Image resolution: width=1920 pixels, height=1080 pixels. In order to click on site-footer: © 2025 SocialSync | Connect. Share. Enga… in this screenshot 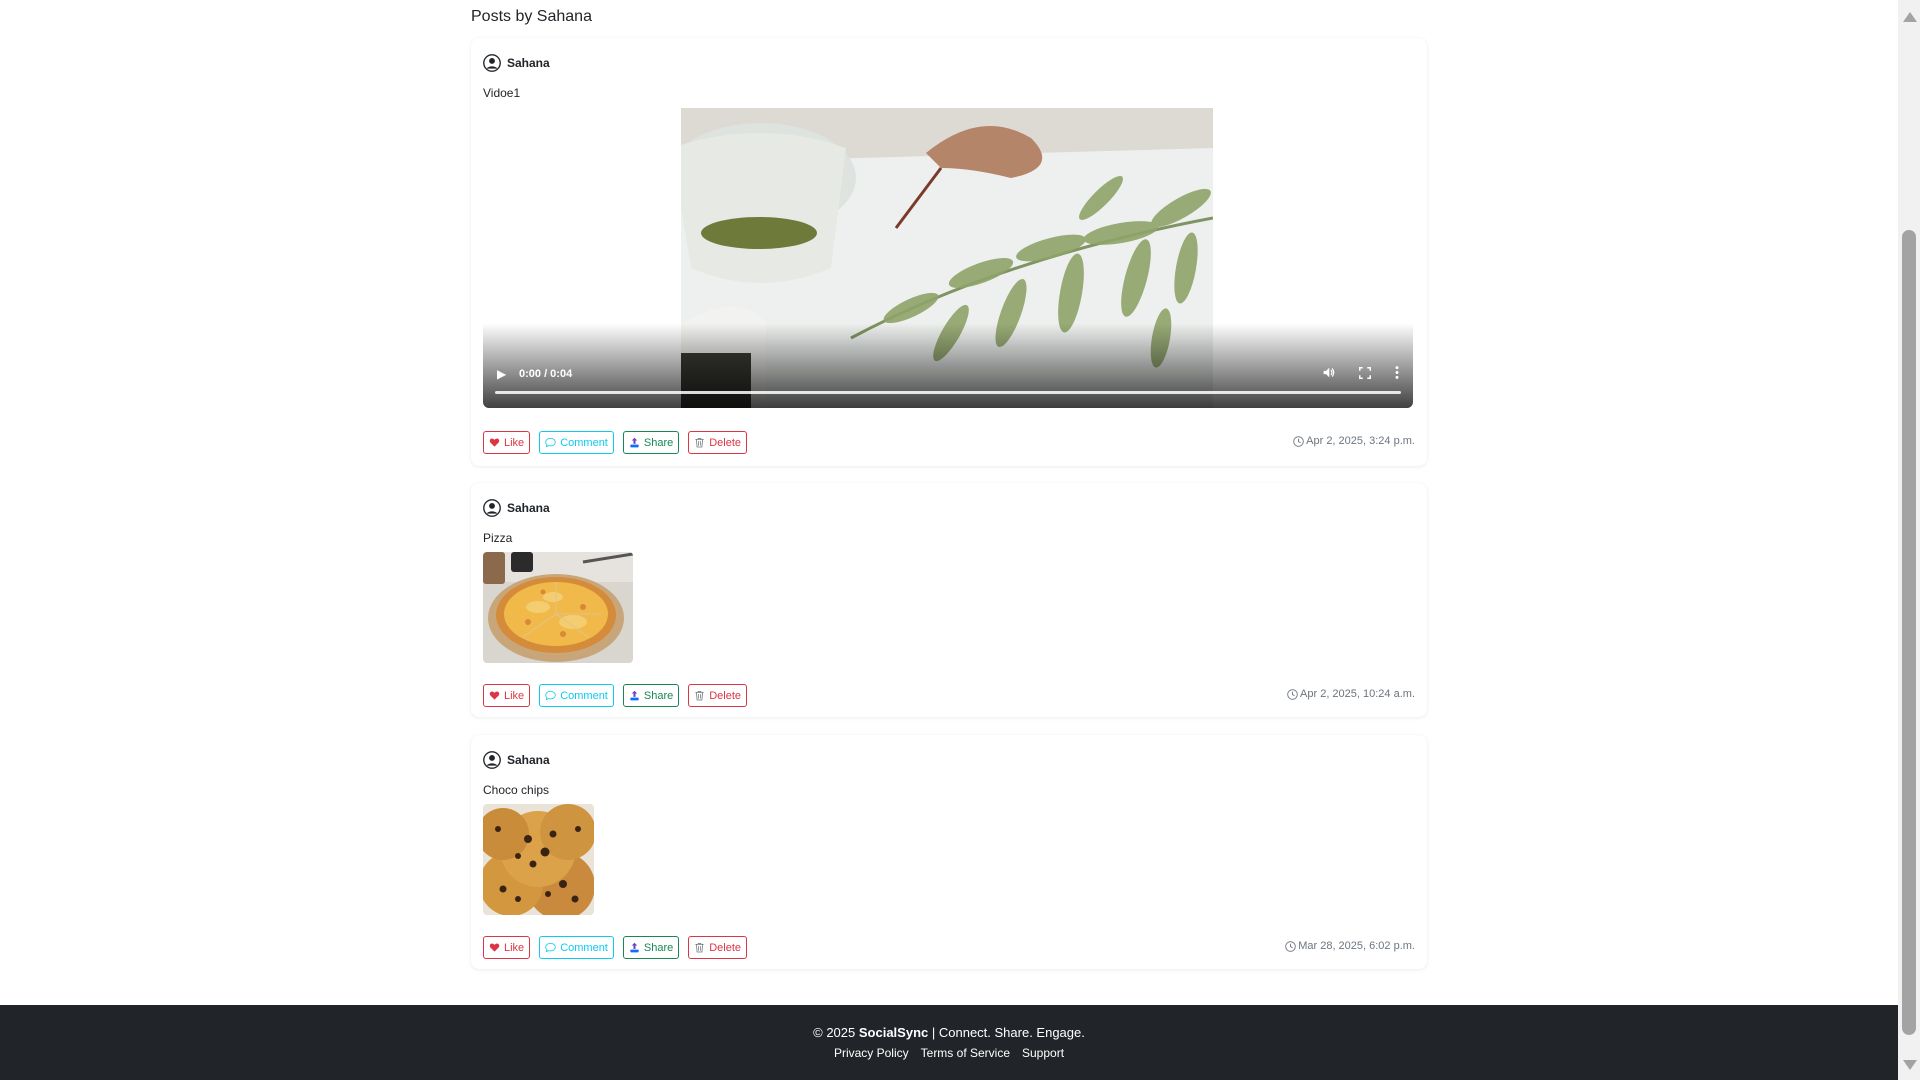, I will do `click(949, 1042)`.